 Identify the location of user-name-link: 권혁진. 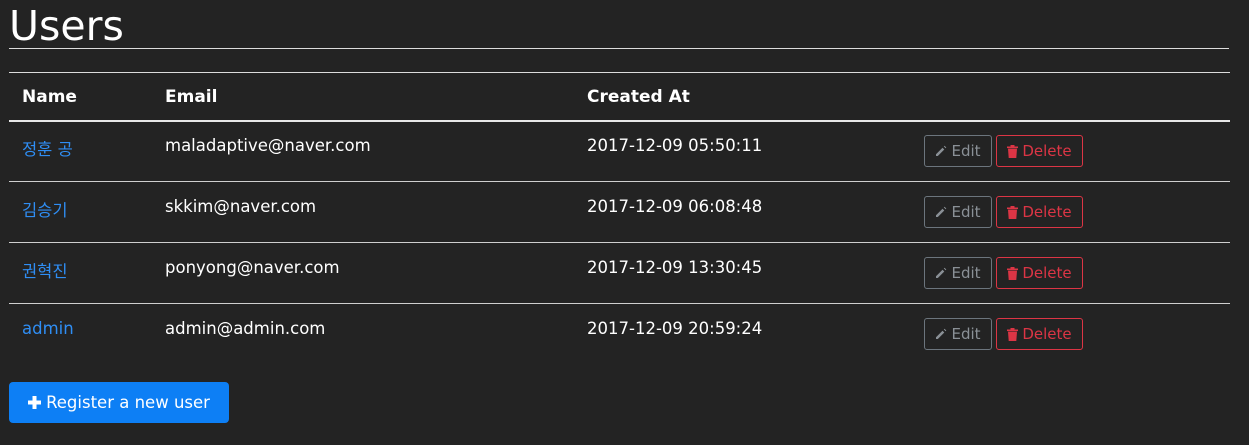
(45, 270).